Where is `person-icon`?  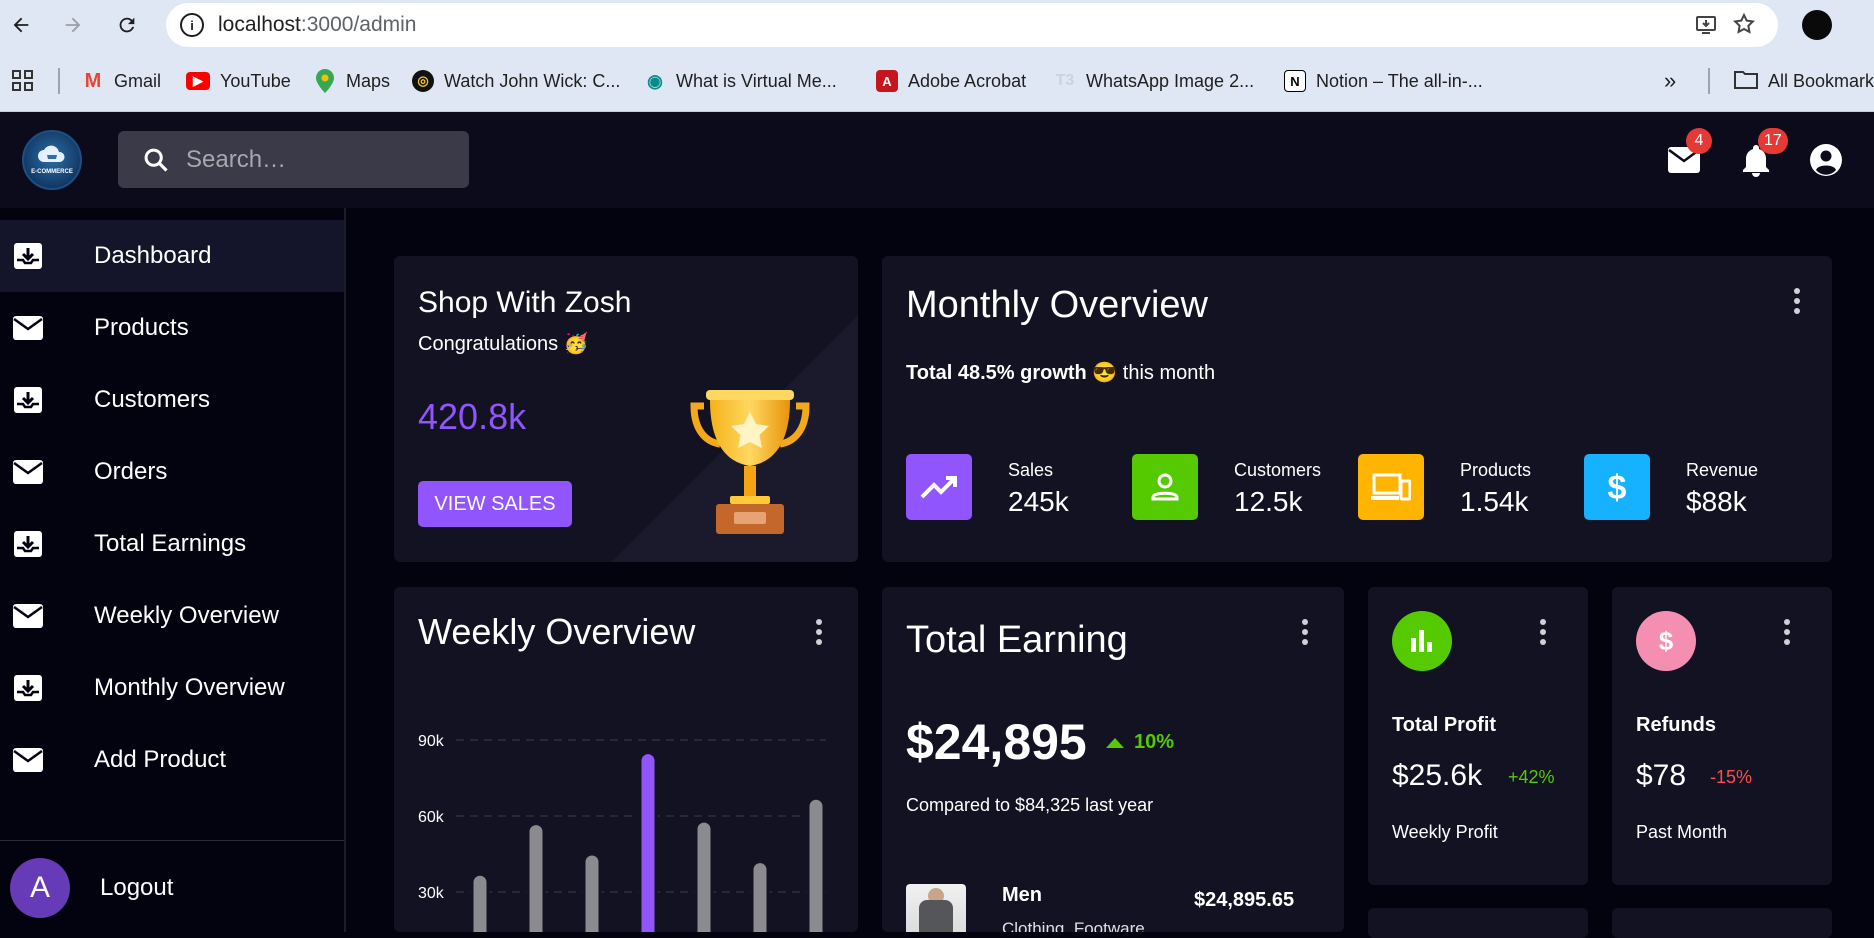 person-icon is located at coordinates (1165, 487).